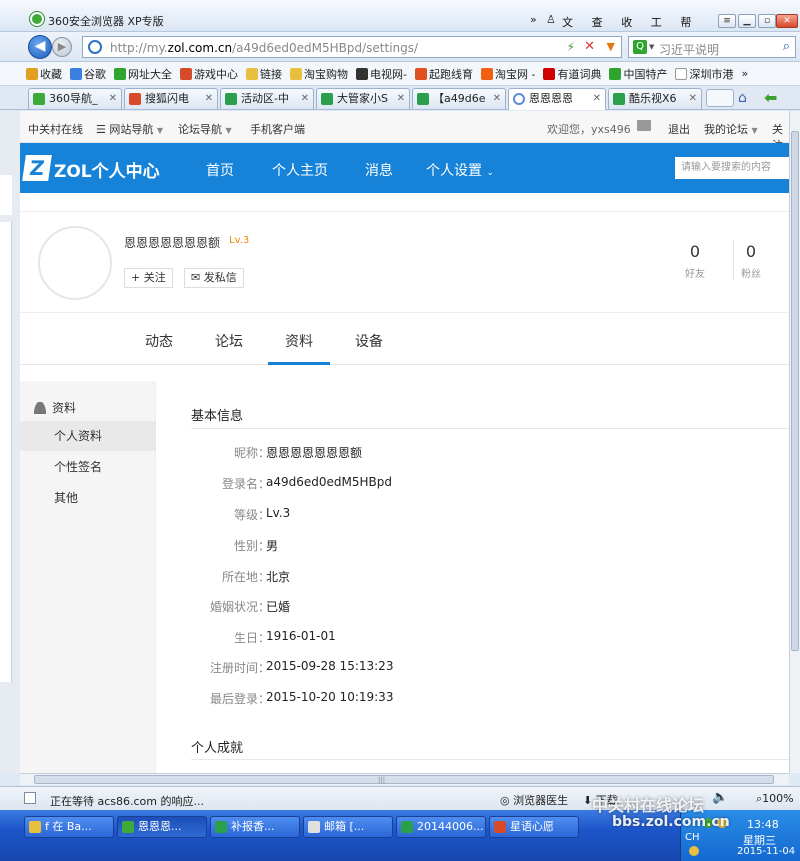  Describe the element at coordinates (88, 74) in the screenshot. I see `fav-item: 谷歌` at that location.